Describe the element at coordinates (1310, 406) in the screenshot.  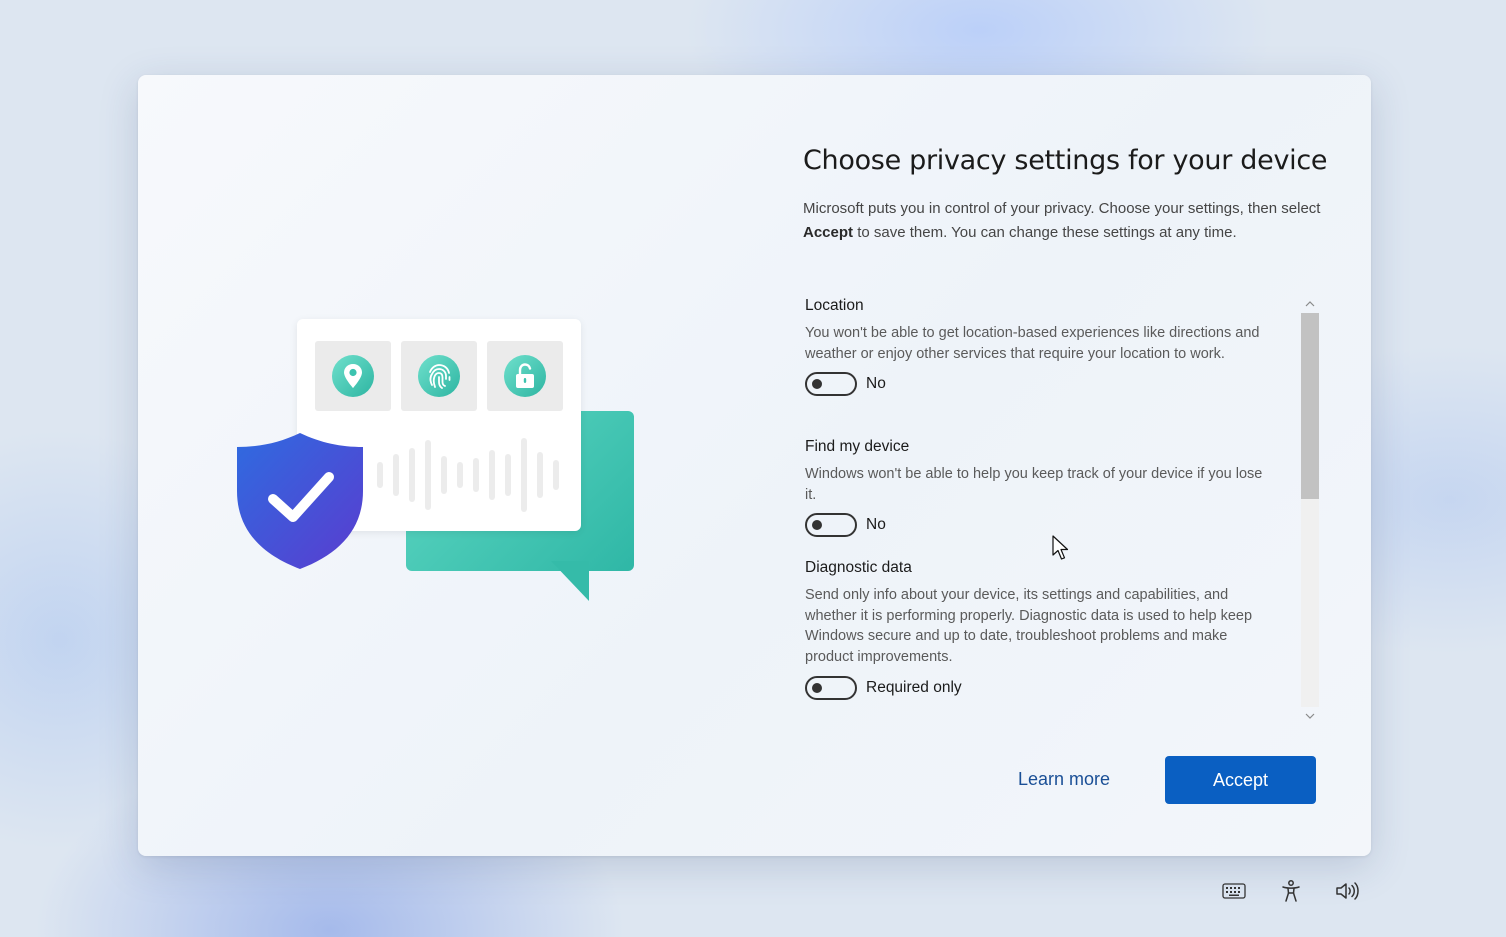
I see `scroll-thumb` at that location.